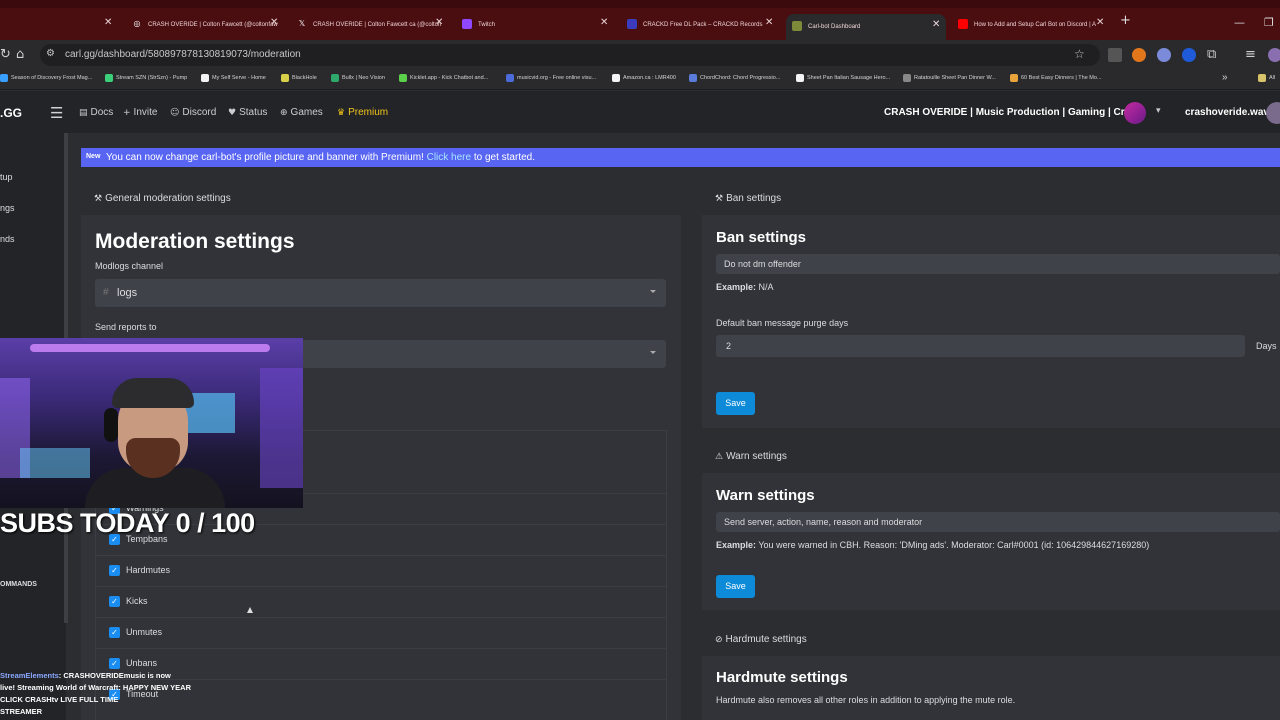 This screenshot has width=1280, height=720. What do you see at coordinates (193, 112) in the screenshot?
I see `nav-discord: ☺ Discord` at bounding box center [193, 112].